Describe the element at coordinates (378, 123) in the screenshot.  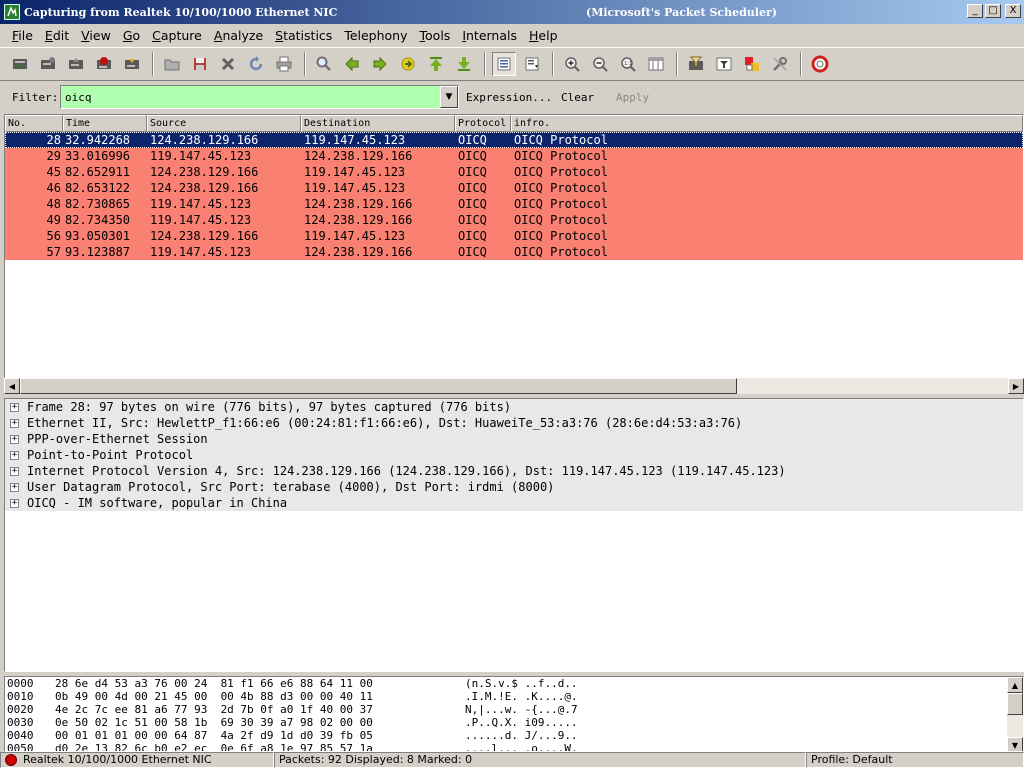
I see `column-header-destination: Destination` at that location.